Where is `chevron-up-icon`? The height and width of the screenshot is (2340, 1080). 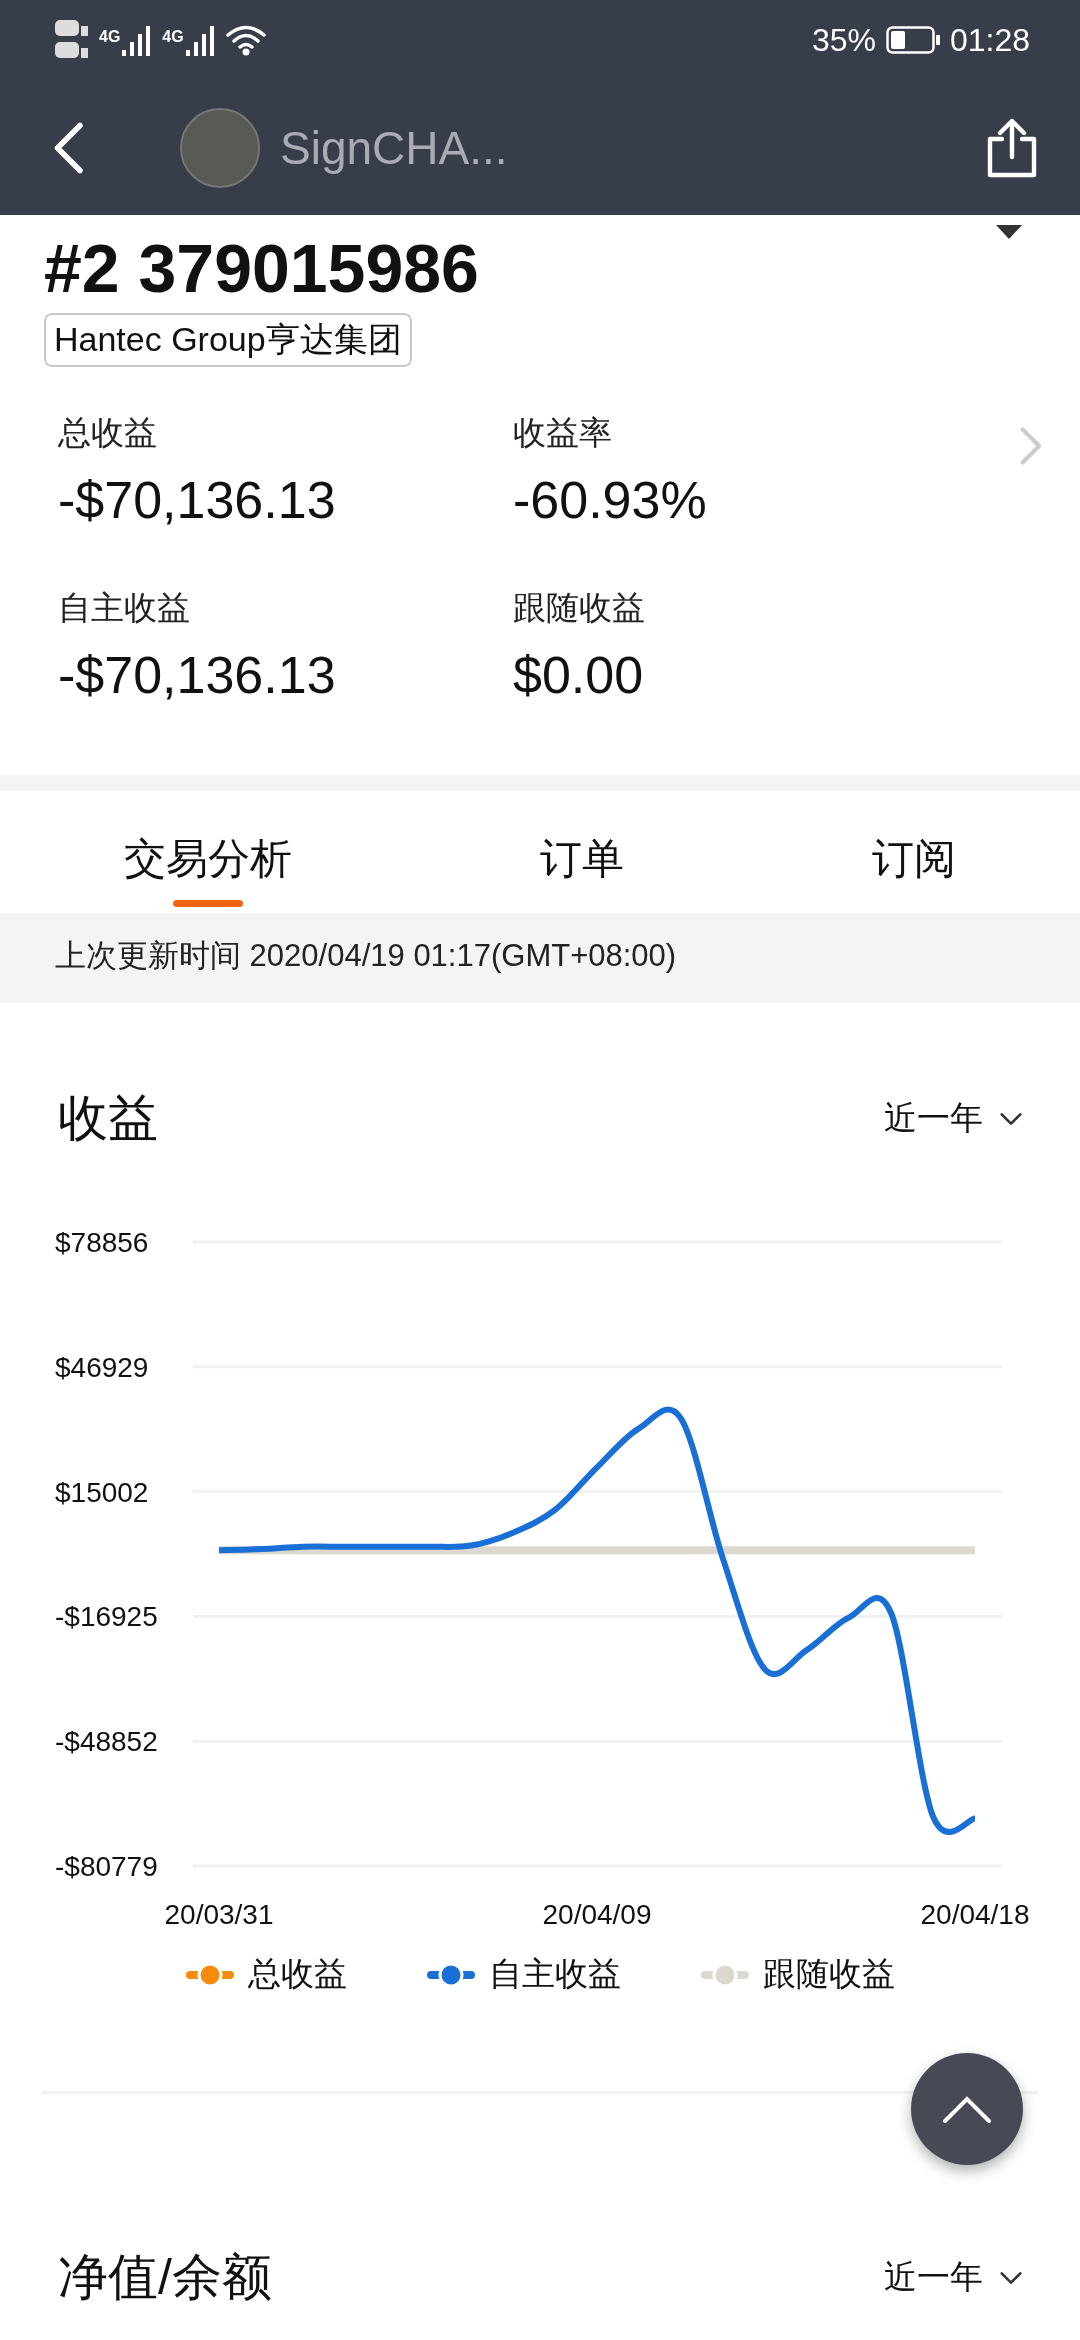
chevron-up-icon is located at coordinates (967, 2109).